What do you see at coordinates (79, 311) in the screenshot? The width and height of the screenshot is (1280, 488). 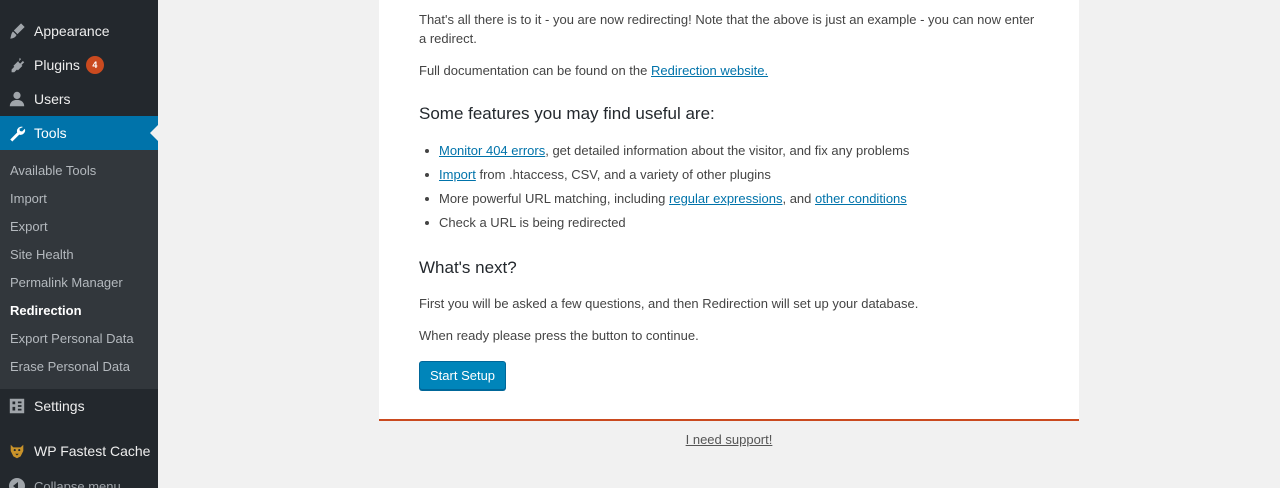 I see `submenu-item-redirection: Redirection` at bounding box center [79, 311].